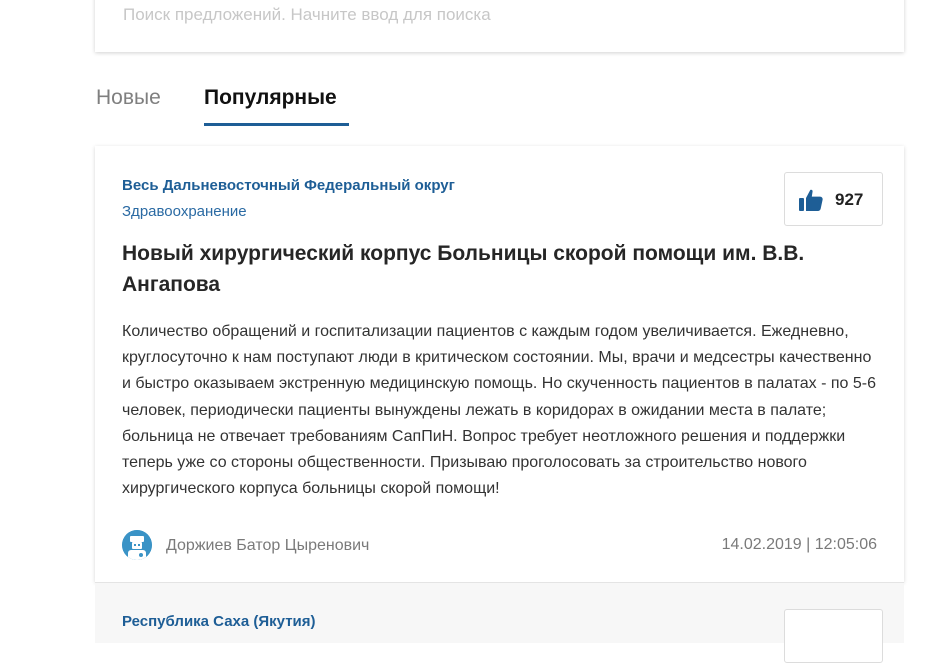 This screenshot has width=929, height=663. I want to click on proposal-region-link: Республика Саха (Якутия), so click(219, 621).